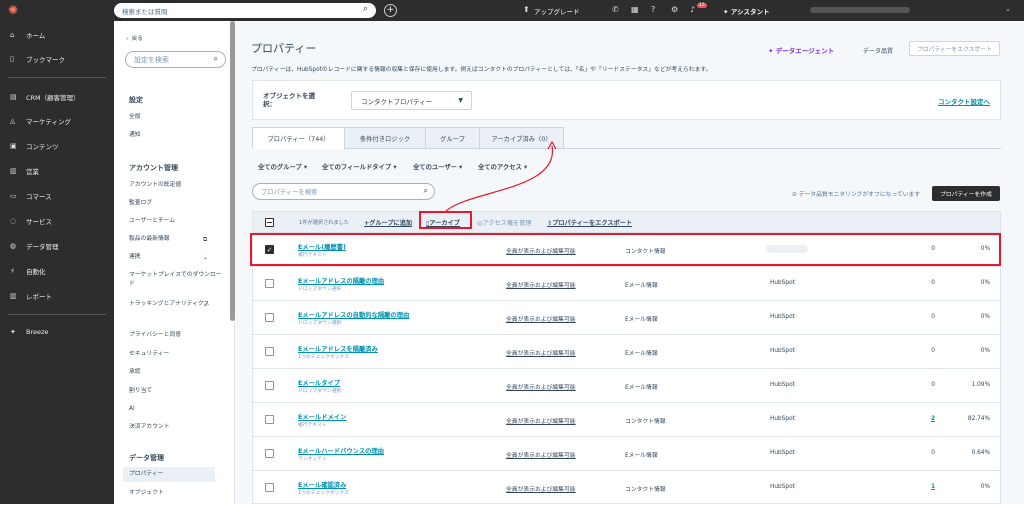 The height and width of the screenshot is (505, 1024). Describe the element at coordinates (155, 185) in the screenshot. I see `settings-item-account-defaults: アカウントの既定値` at that location.